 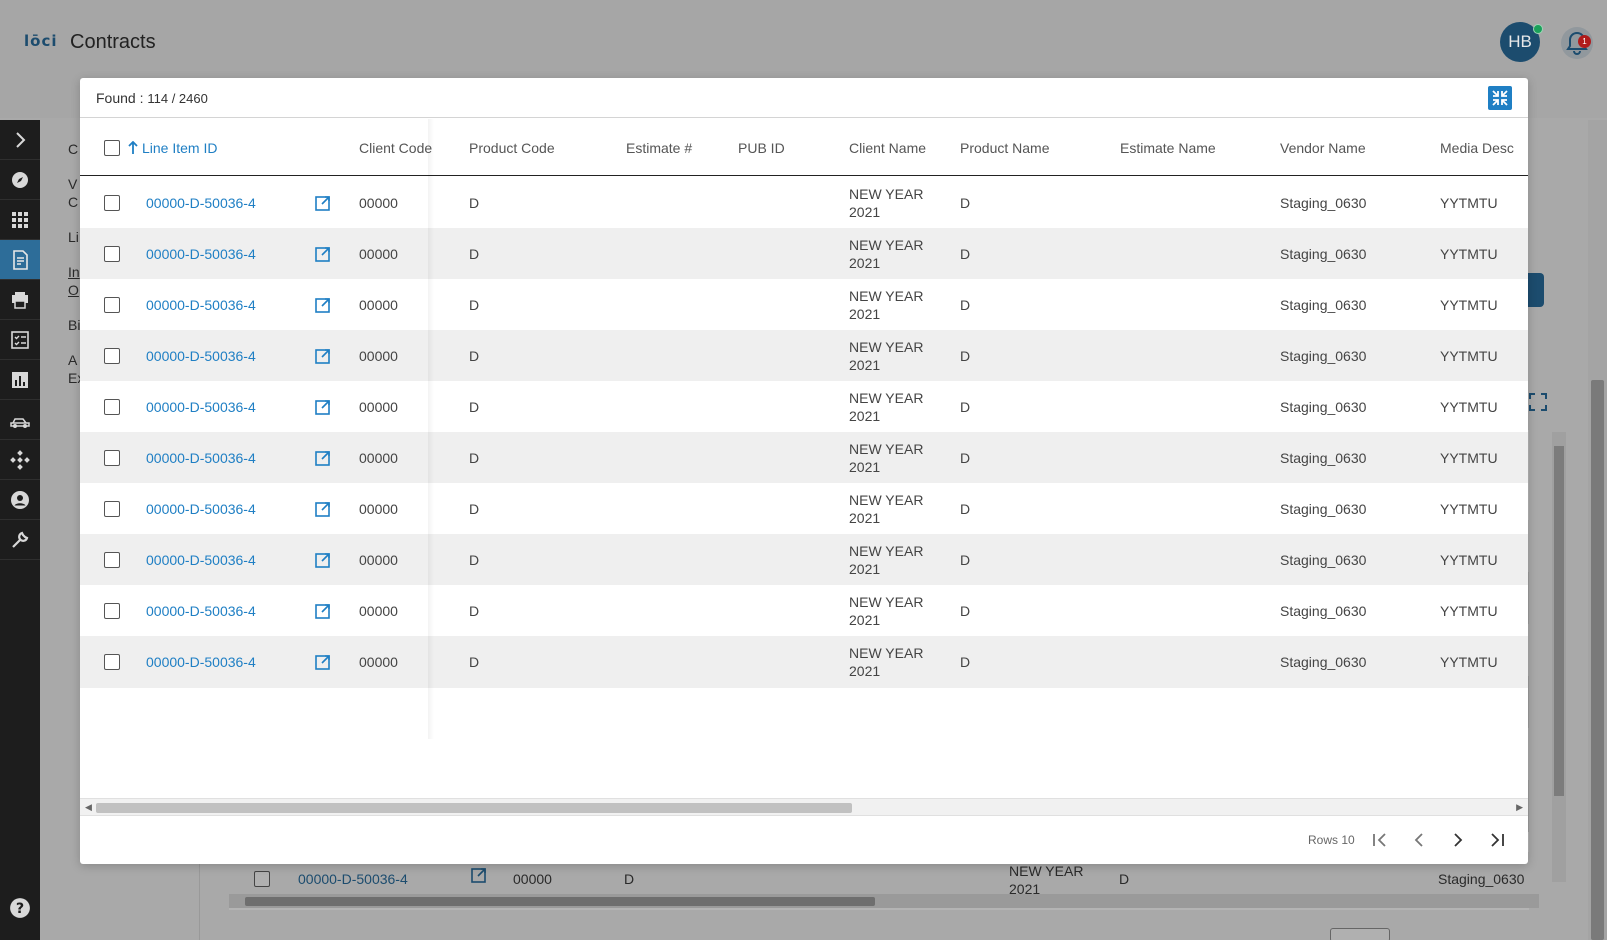 What do you see at coordinates (1597, 530) in the screenshot?
I see `page-vertical-scrollbar` at bounding box center [1597, 530].